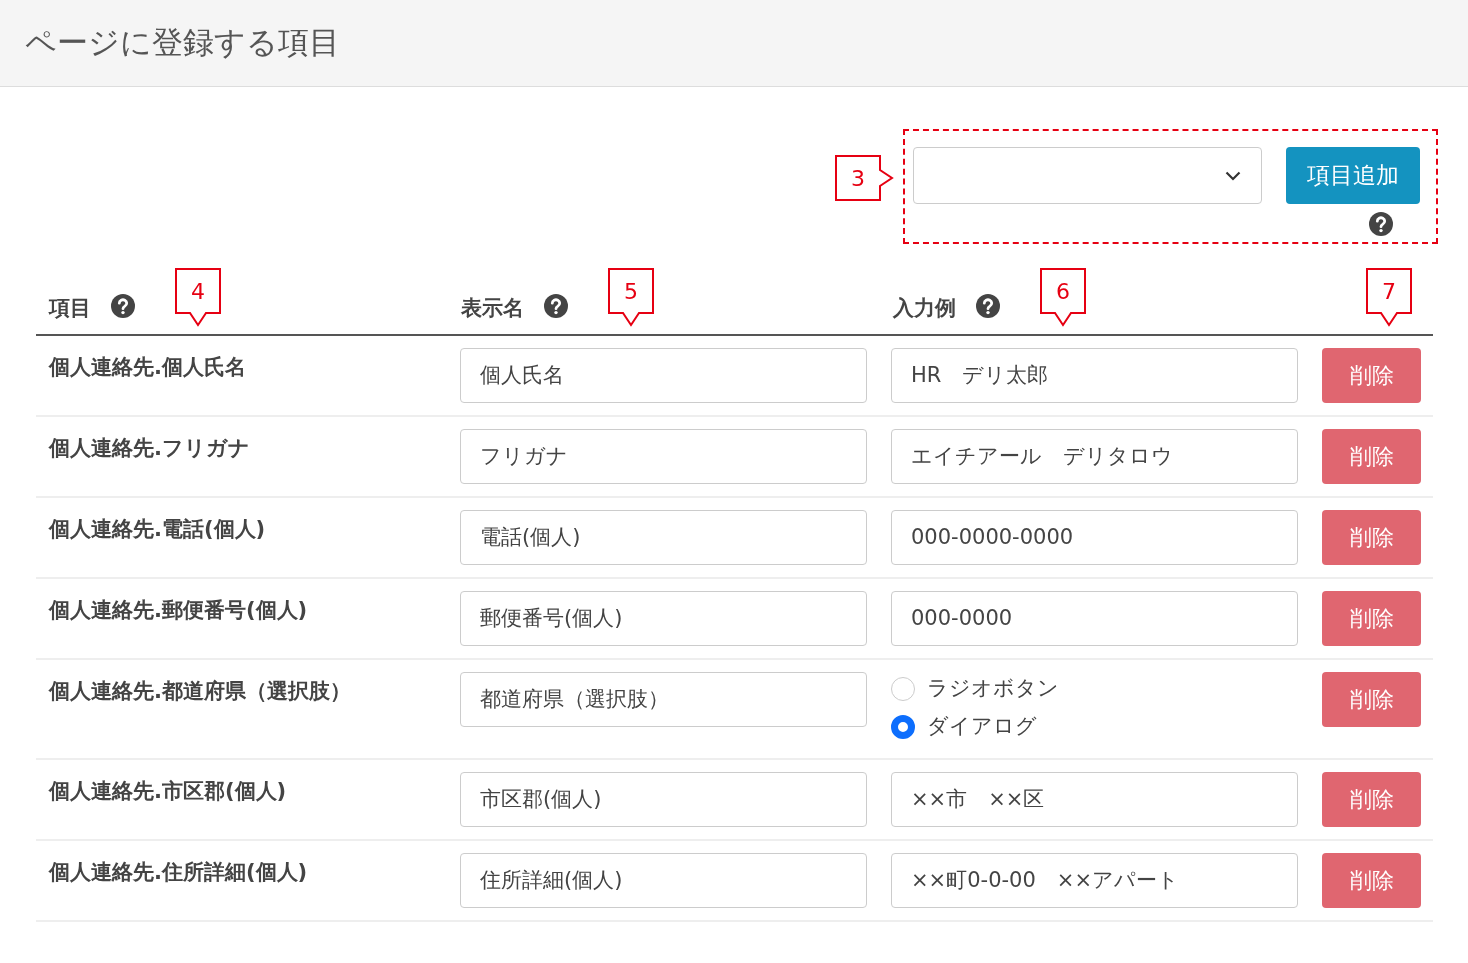 Image resolution: width=1468 pixels, height=963 pixels. Describe the element at coordinates (178, 610) in the screenshot. I see `item-name: 個人連絡先.郵便番号(個人)` at that location.